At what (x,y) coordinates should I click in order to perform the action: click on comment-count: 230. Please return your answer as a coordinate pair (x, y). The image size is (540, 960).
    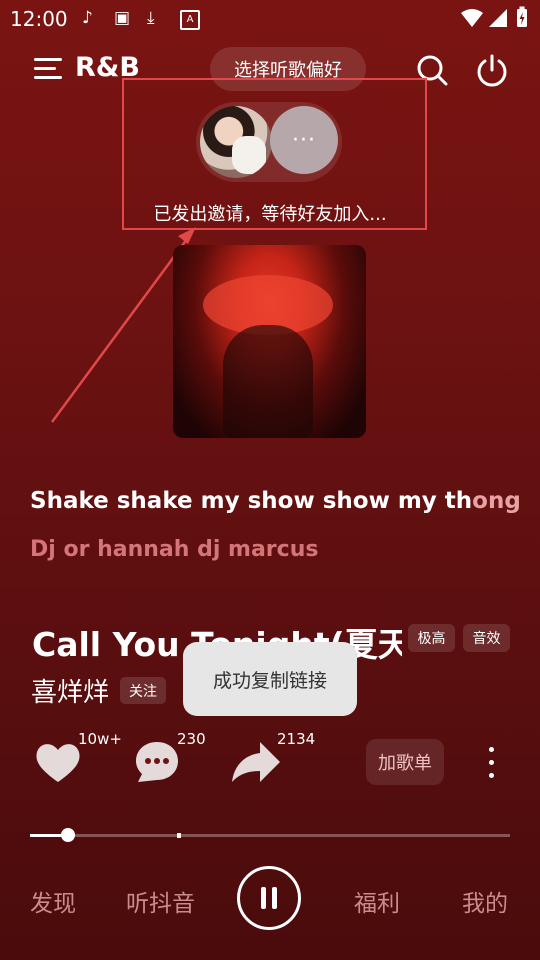
    Looking at the image, I should click on (191, 739).